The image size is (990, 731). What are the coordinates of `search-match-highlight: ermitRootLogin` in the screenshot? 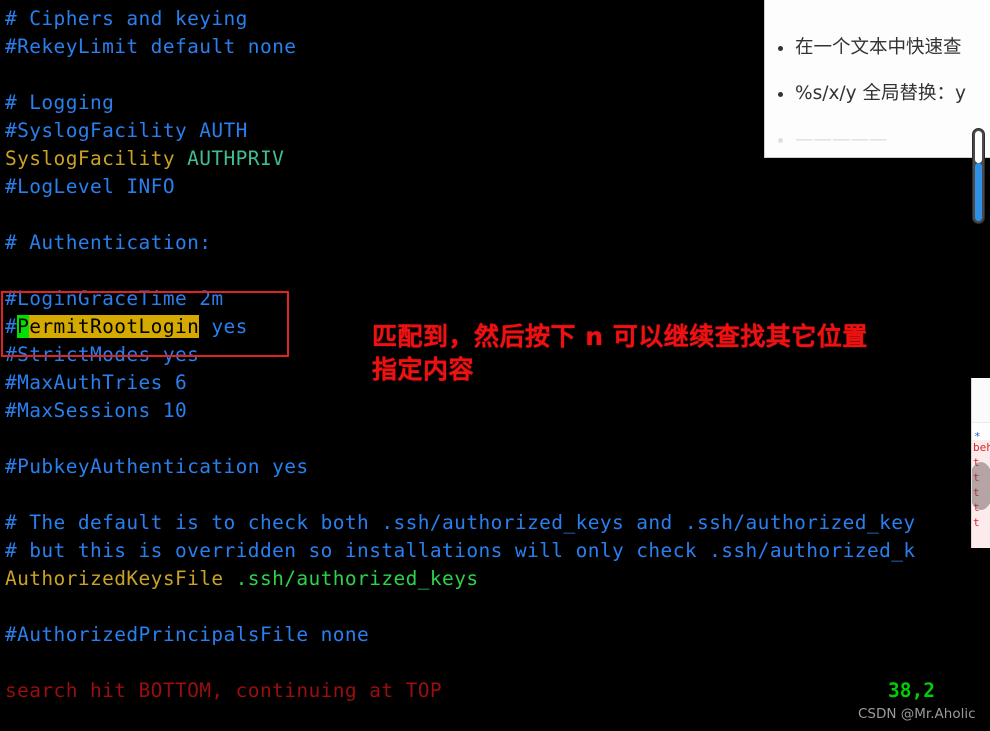 It's located at (114, 326).